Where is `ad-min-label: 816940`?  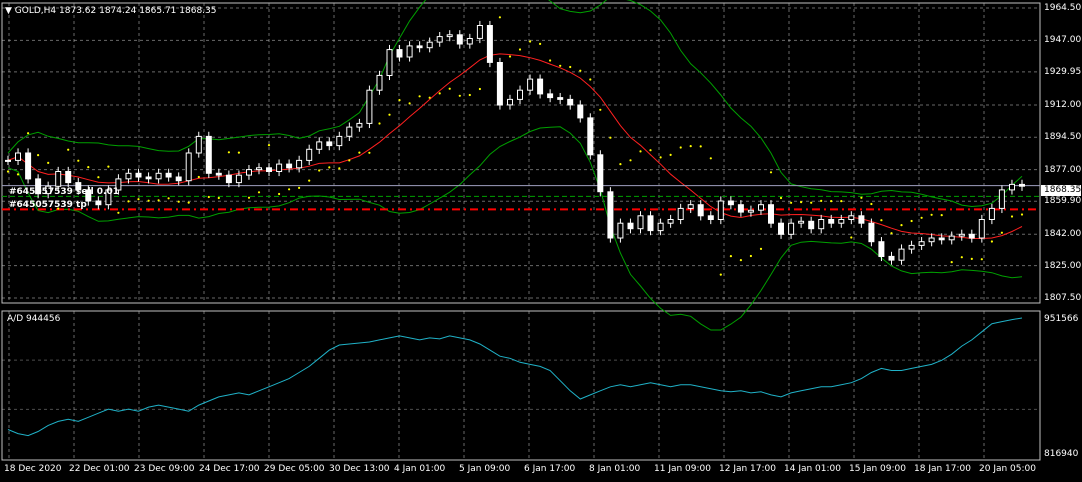
ad-min-label: 816940 is located at coordinates (1061, 454).